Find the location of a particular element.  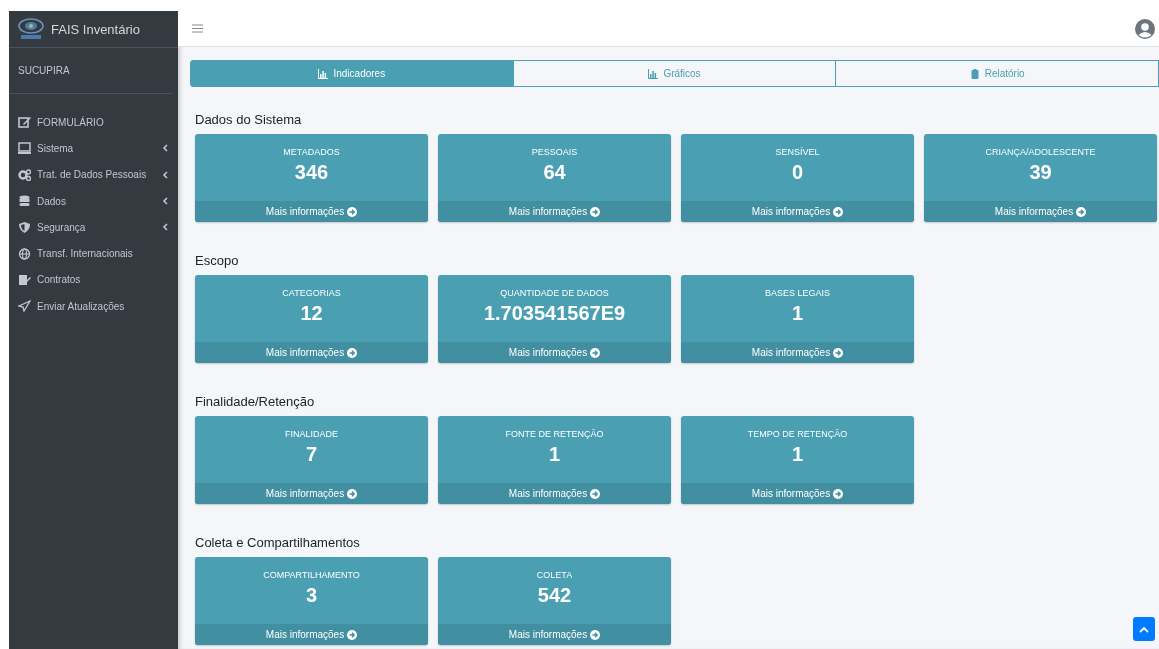

stat-label: COLETA is located at coordinates (554, 575).